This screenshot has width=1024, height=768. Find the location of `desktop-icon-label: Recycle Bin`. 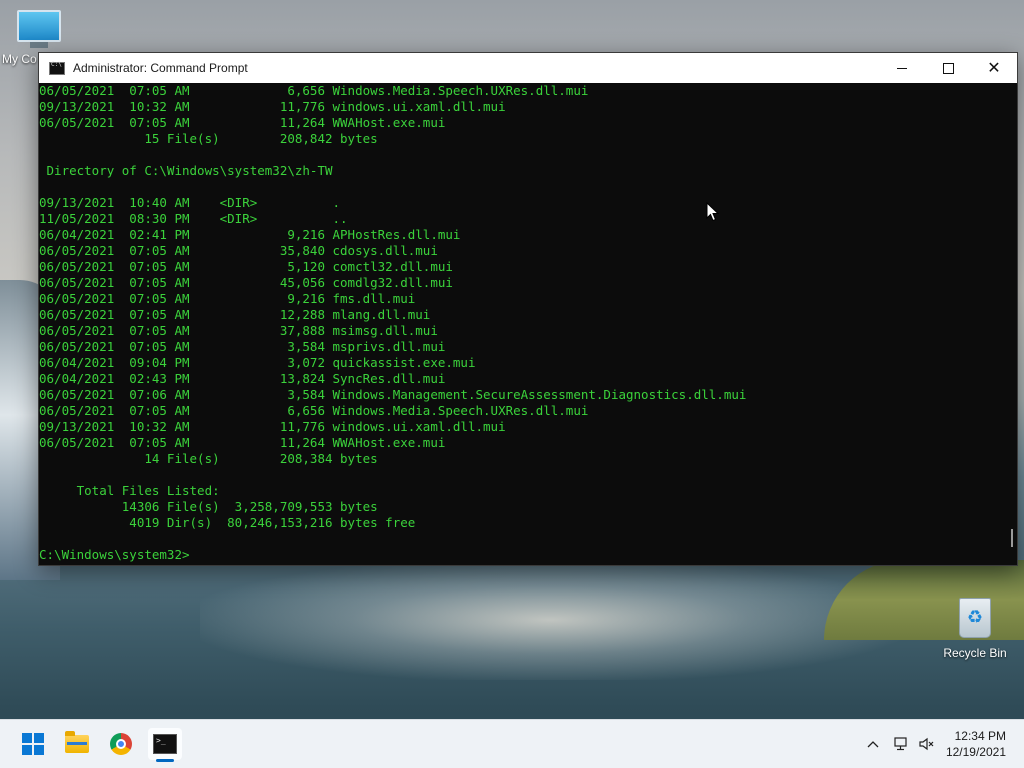

desktop-icon-label: Recycle Bin is located at coordinates (975, 653).